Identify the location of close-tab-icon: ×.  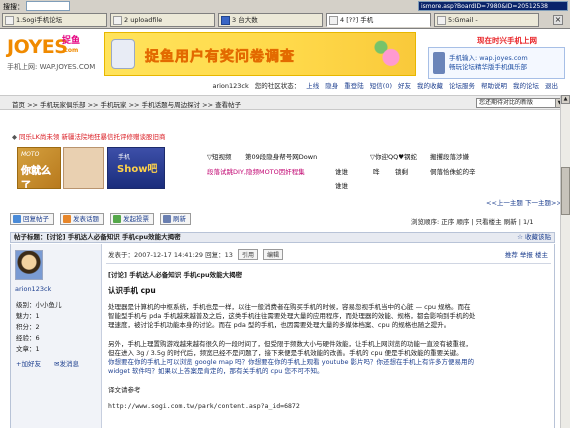
(558, 20).